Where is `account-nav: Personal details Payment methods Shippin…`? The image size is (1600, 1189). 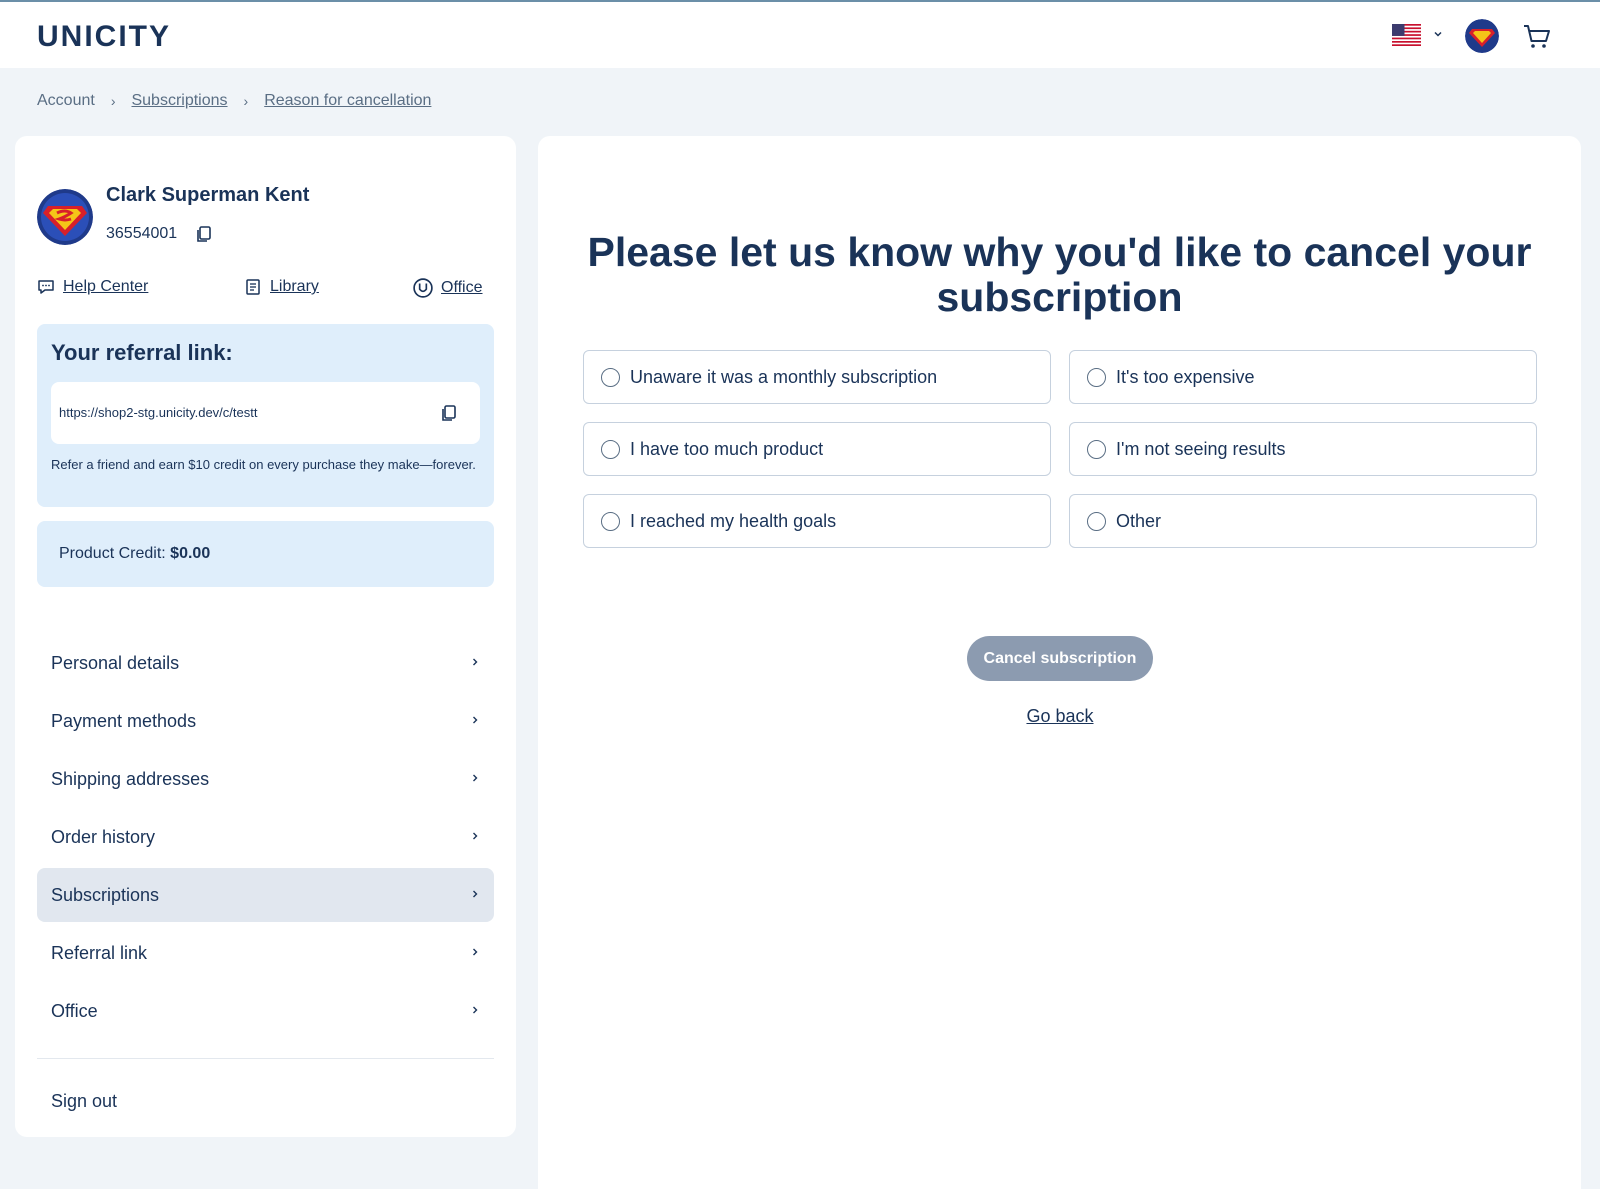 account-nav: Personal details Payment methods Shippin… is located at coordinates (265, 883).